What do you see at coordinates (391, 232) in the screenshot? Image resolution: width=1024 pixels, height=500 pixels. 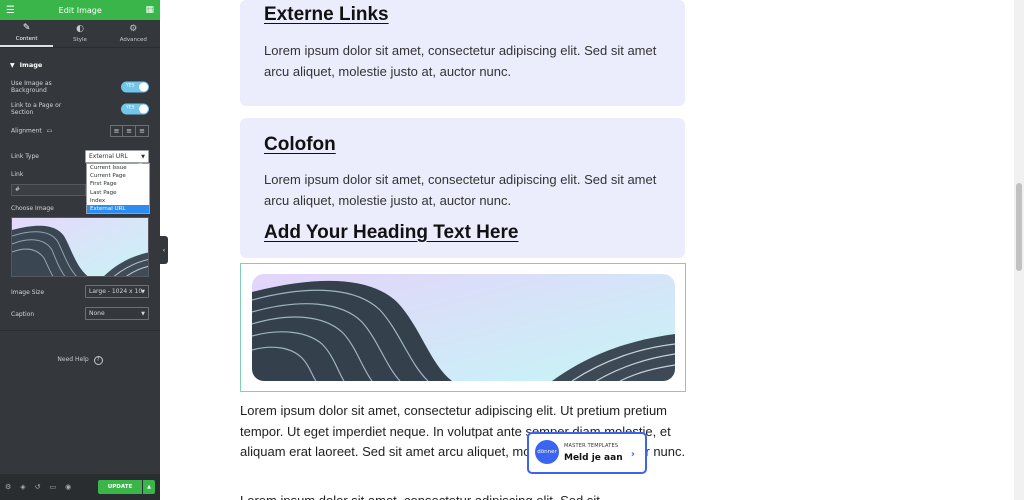 I see `card-heading-2: Add Your Heading Text Here` at bounding box center [391, 232].